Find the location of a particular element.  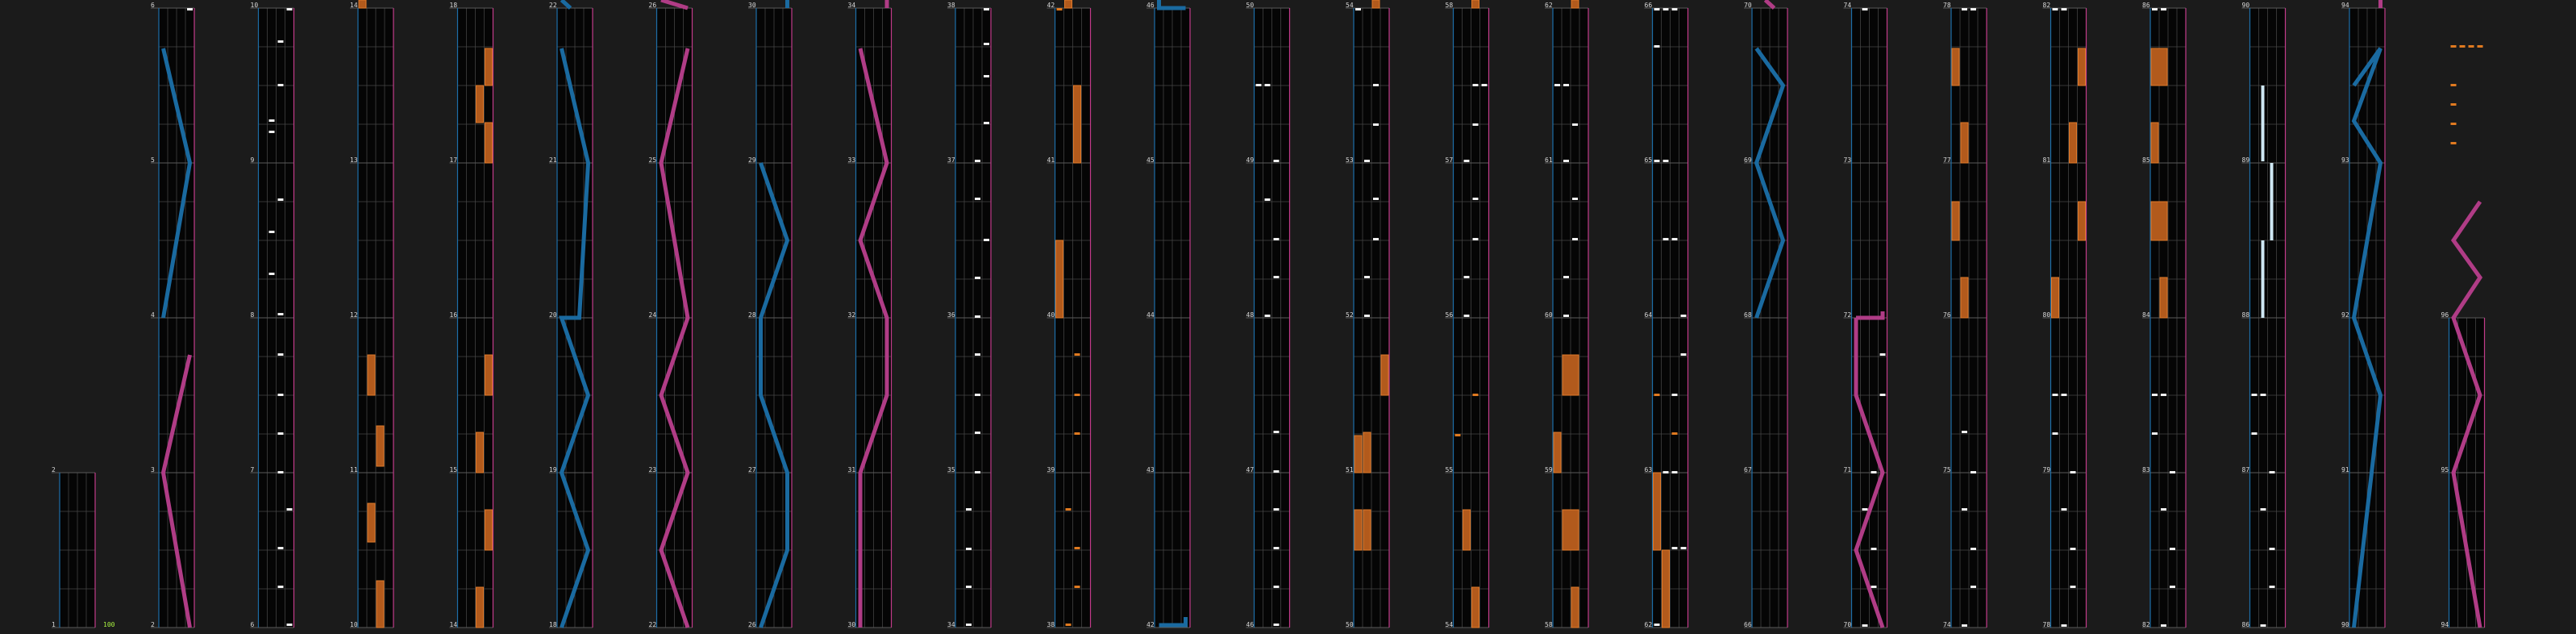

measure-number: 47 is located at coordinates (1251, 470).